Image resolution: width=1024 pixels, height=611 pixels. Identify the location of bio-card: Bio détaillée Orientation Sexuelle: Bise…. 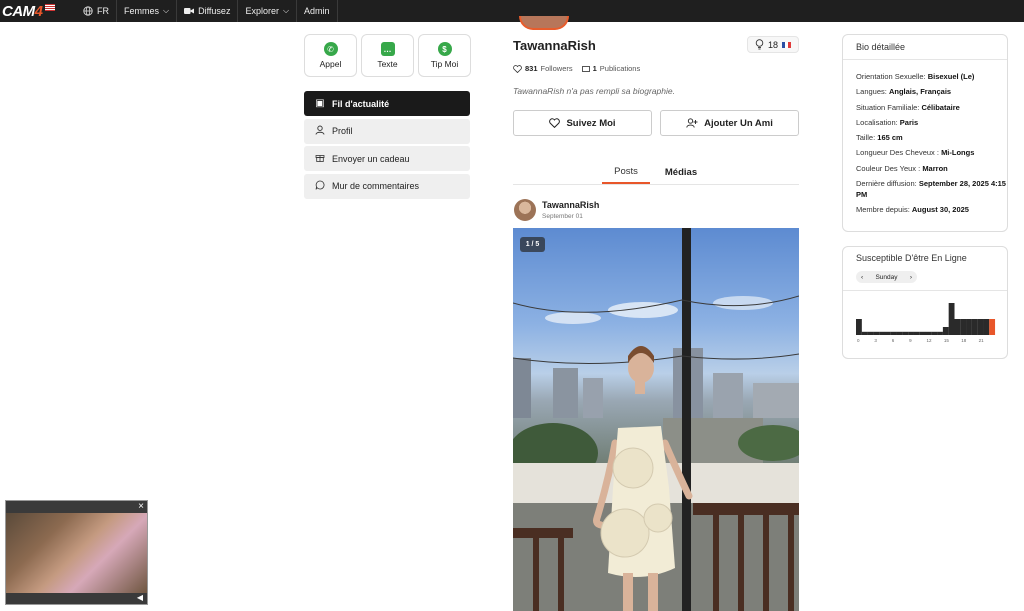
(925, 133).